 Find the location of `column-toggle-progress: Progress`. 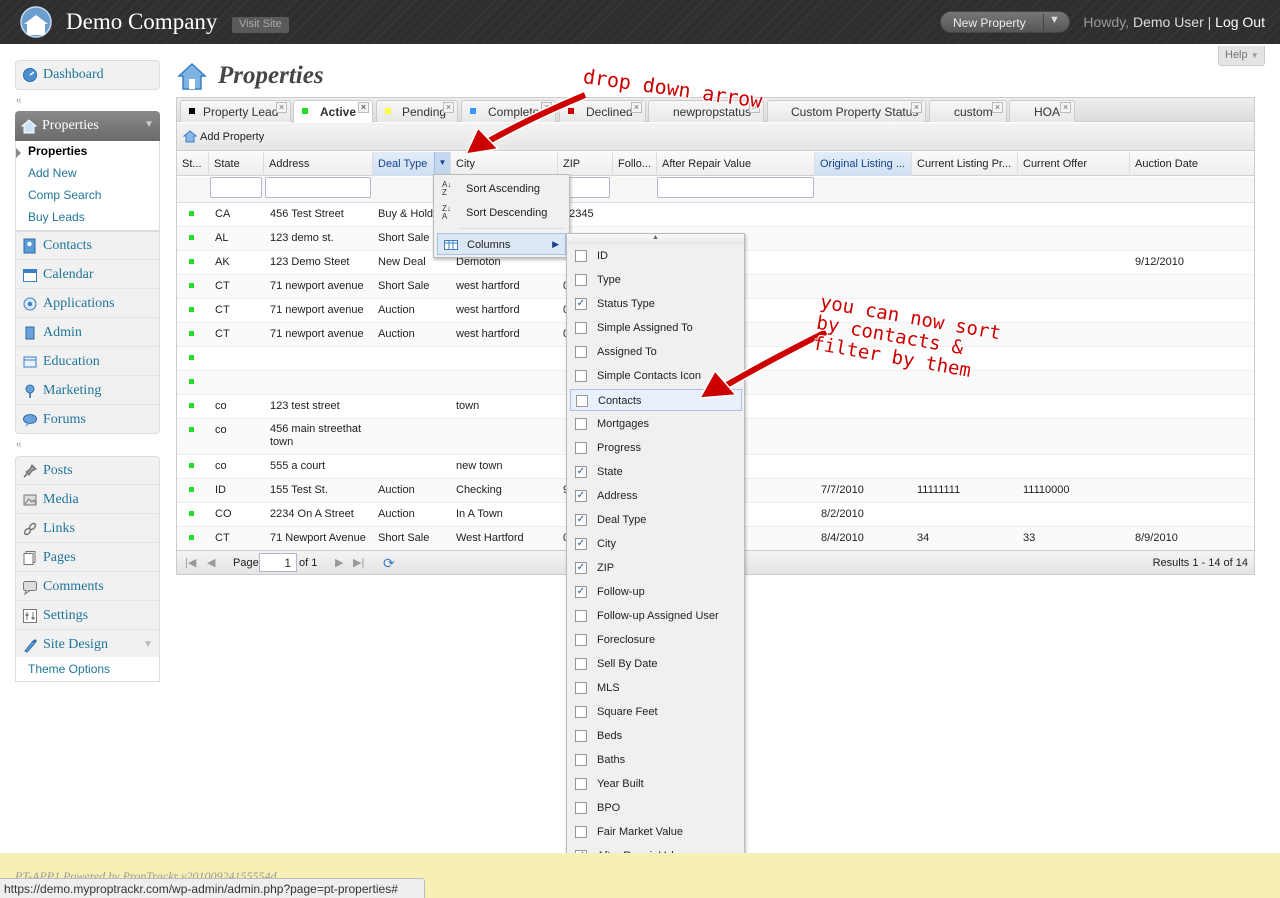

column-toggle-progress: Progress is located at coordinates (656, 448).